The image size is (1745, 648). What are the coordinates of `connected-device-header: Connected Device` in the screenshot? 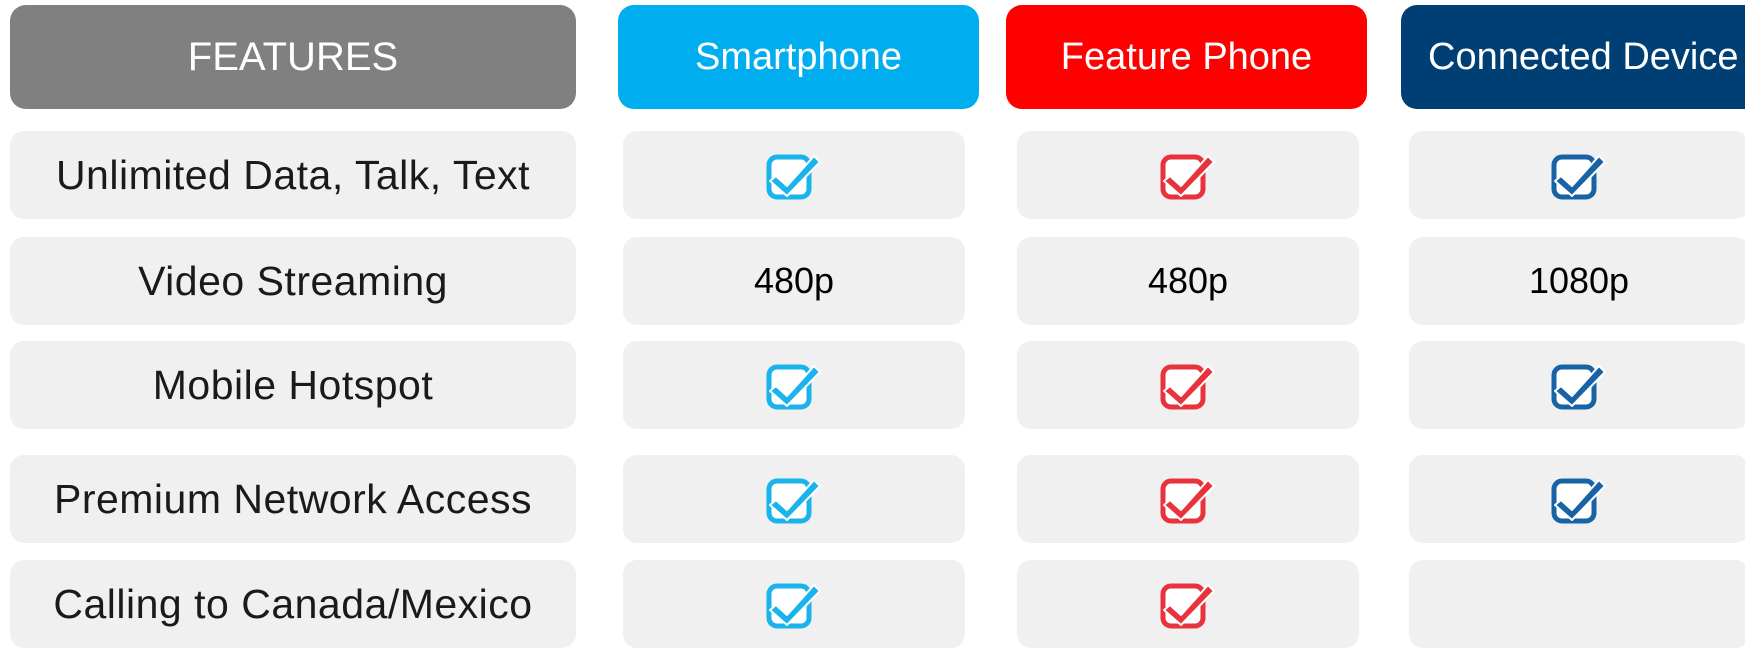 It's located at (1573, 57).